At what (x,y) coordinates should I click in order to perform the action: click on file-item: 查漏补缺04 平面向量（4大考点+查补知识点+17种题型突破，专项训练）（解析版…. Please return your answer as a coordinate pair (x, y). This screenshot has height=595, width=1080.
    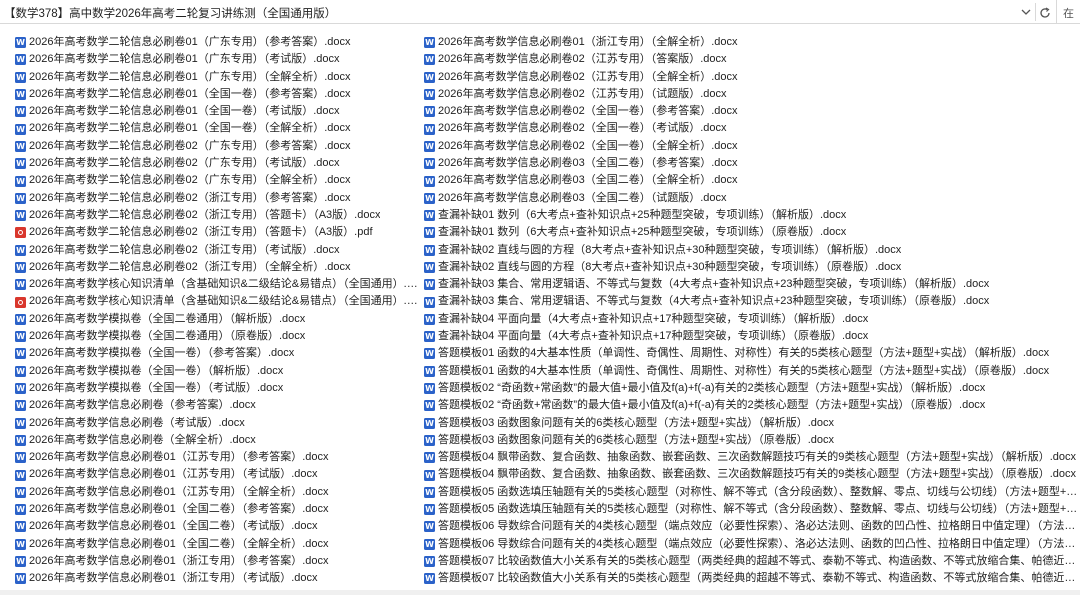
    Looking at the image, I should click on (752, 319).